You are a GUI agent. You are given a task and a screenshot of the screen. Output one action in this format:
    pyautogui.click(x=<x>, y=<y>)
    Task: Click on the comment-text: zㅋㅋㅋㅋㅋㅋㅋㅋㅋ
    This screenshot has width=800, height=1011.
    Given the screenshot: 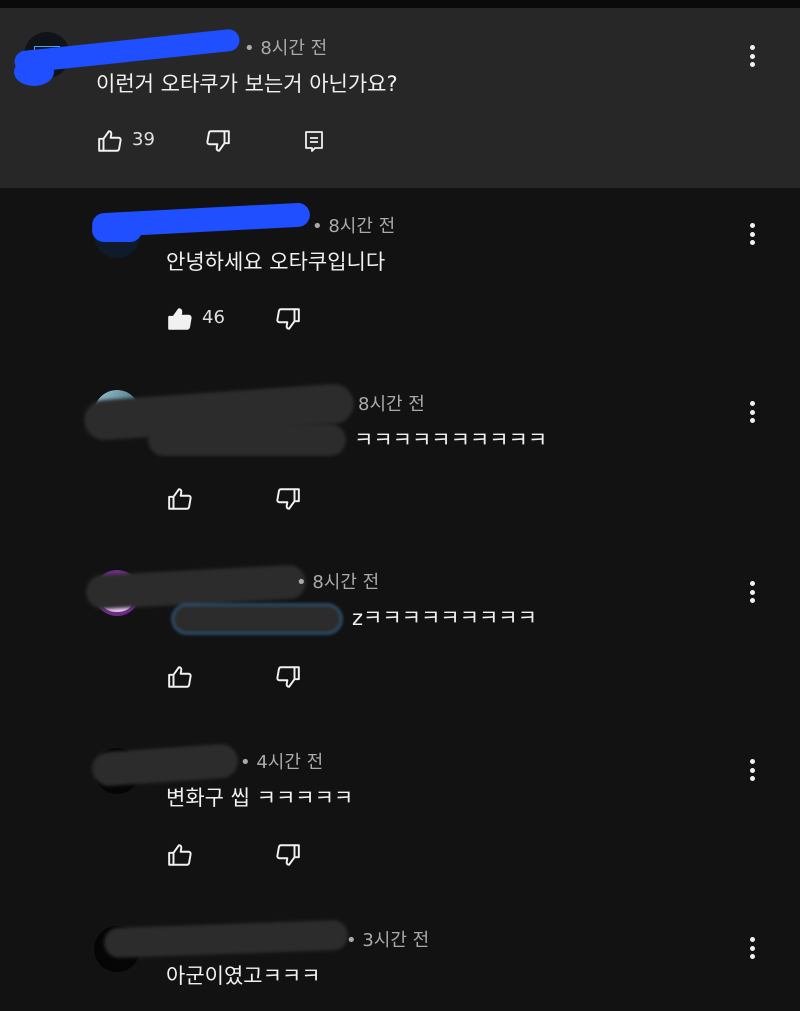 What is the action you would take?
    pyautogui.click(x=444, y=618)
    